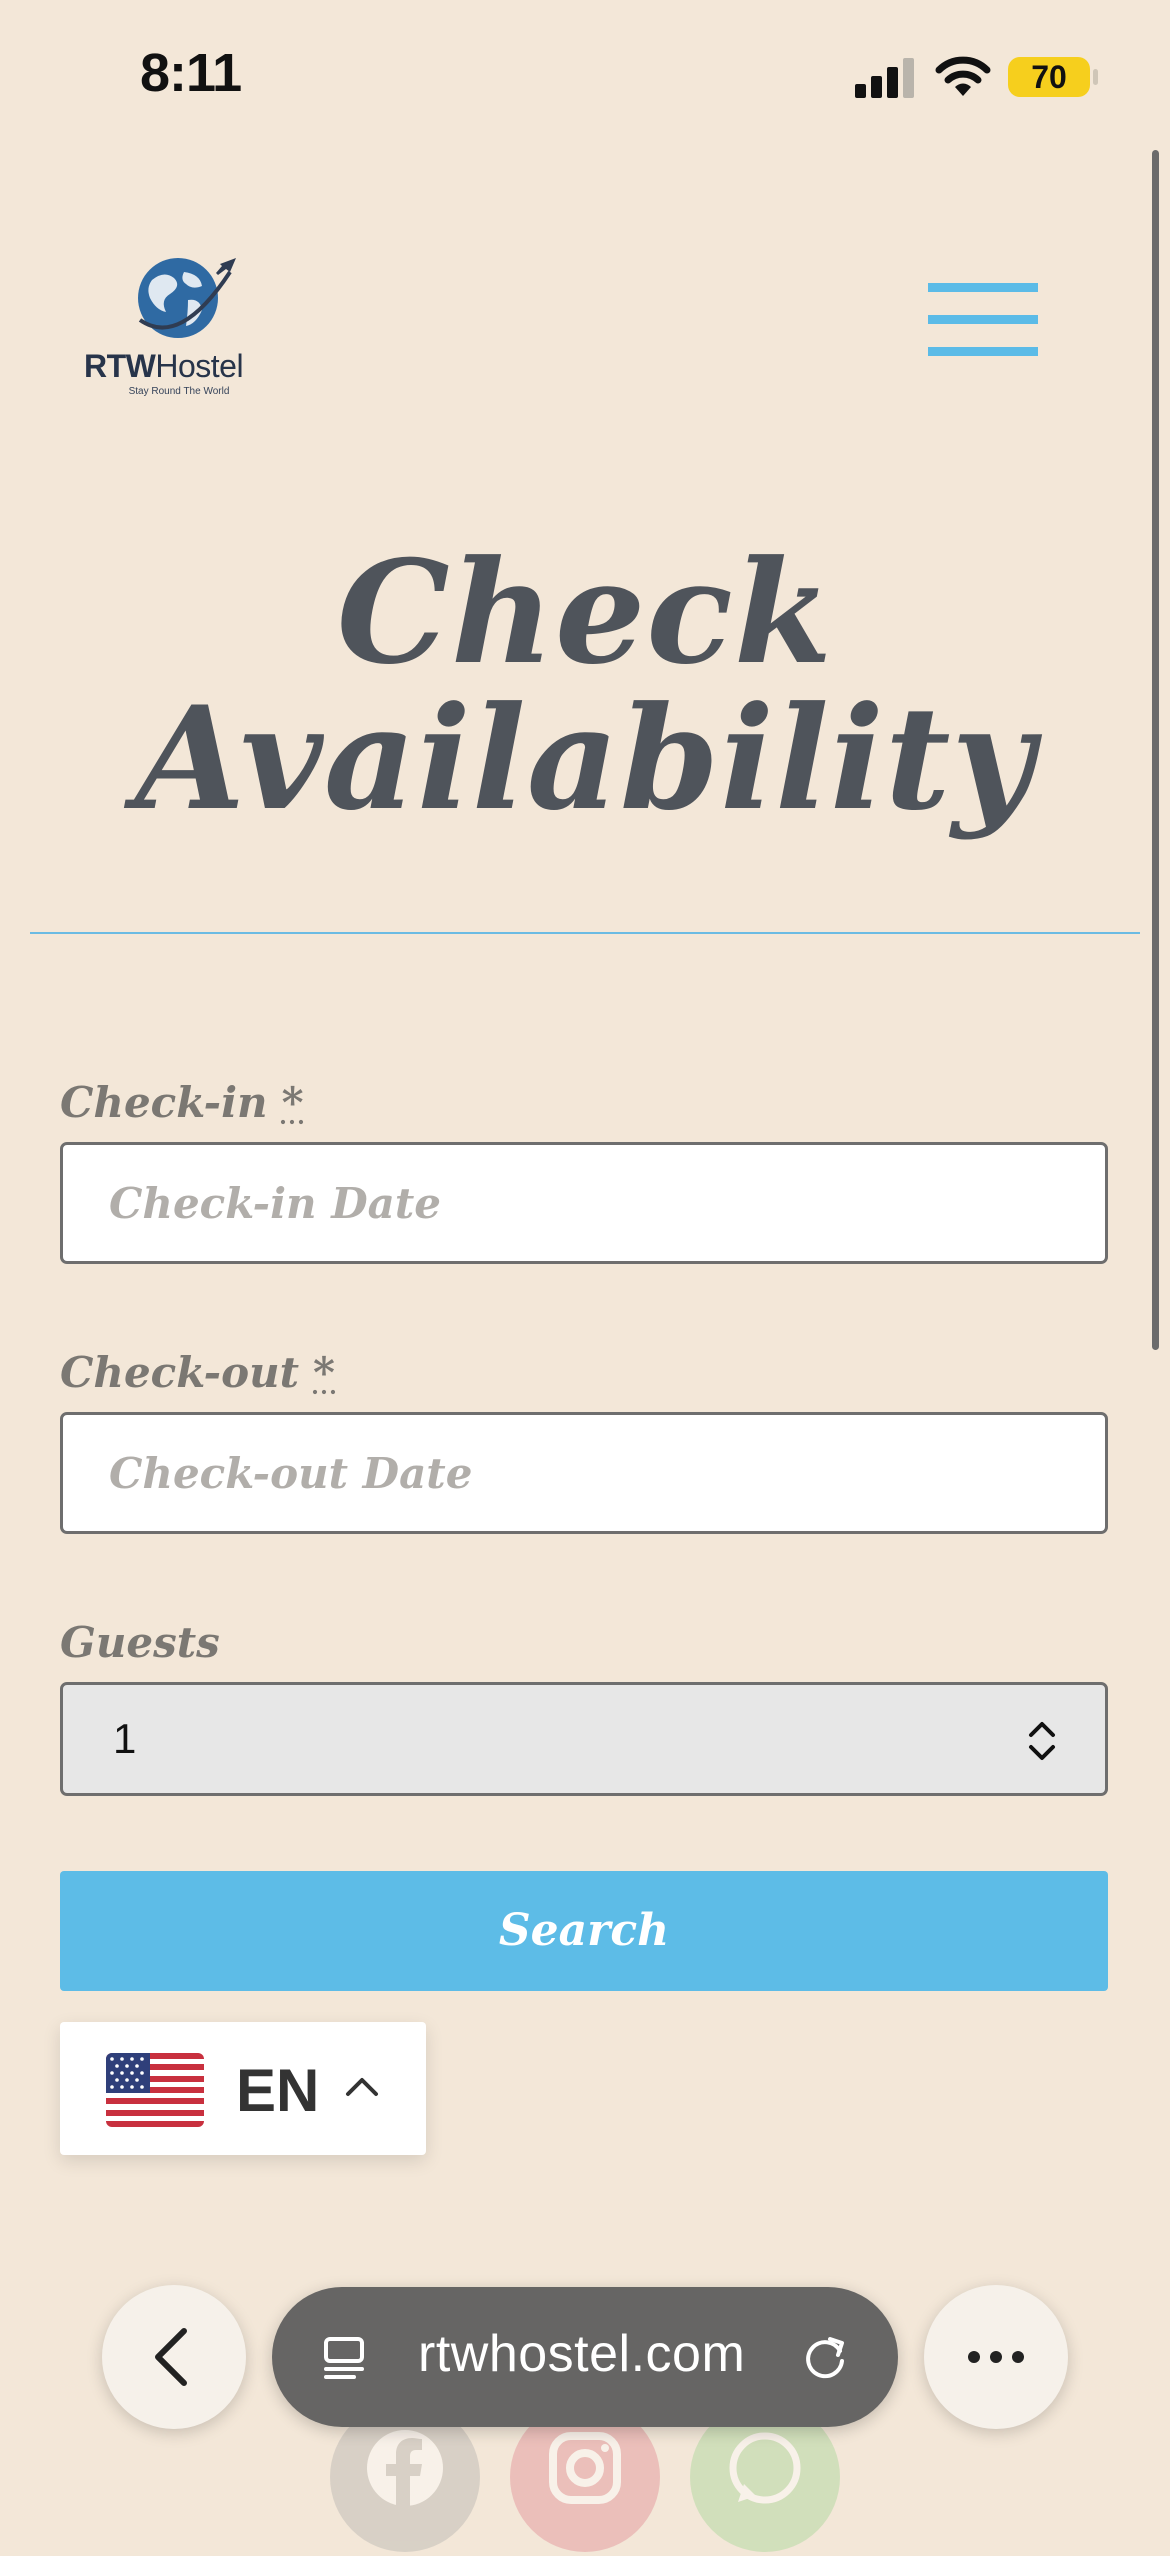 The image size is (1170, 2556). I want to click on select-updown-icon, so click(1042, 1741).